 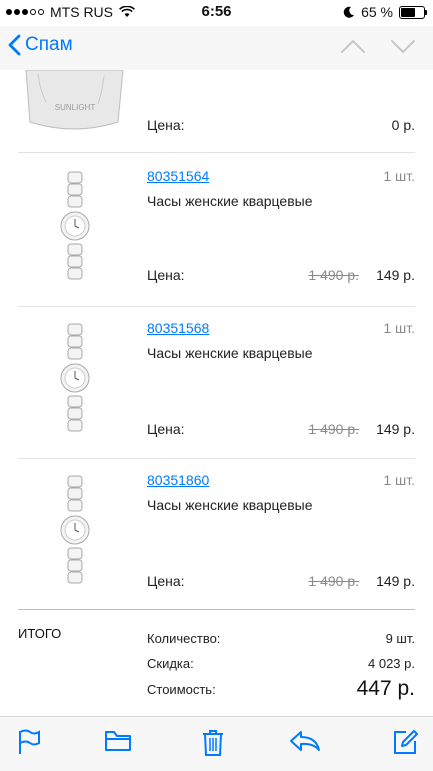 What do you see at coordinates (305, 741) in the screenshot?
I see `reply-icon` at bounding box center [305, 741].